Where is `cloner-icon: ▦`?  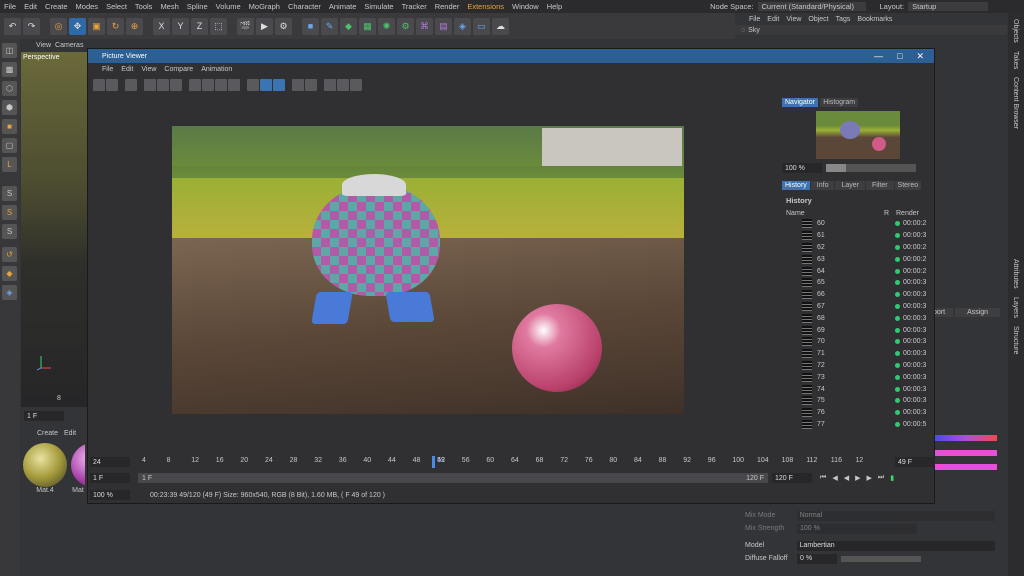 cloner-icon: ▦ is located at coordinates (367, 26).